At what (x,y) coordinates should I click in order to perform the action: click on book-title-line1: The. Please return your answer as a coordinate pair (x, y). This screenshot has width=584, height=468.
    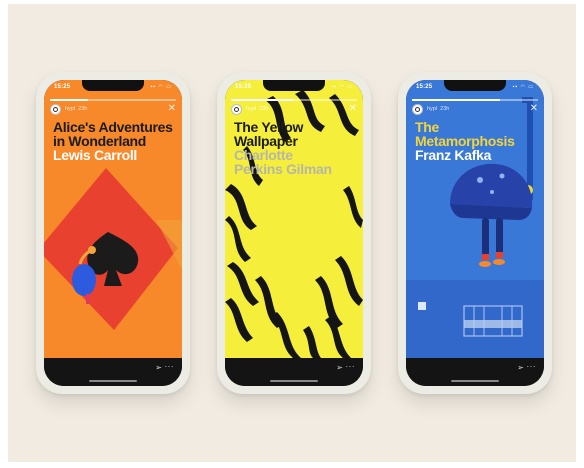
    Looking at the image, I should click on (427, 127).